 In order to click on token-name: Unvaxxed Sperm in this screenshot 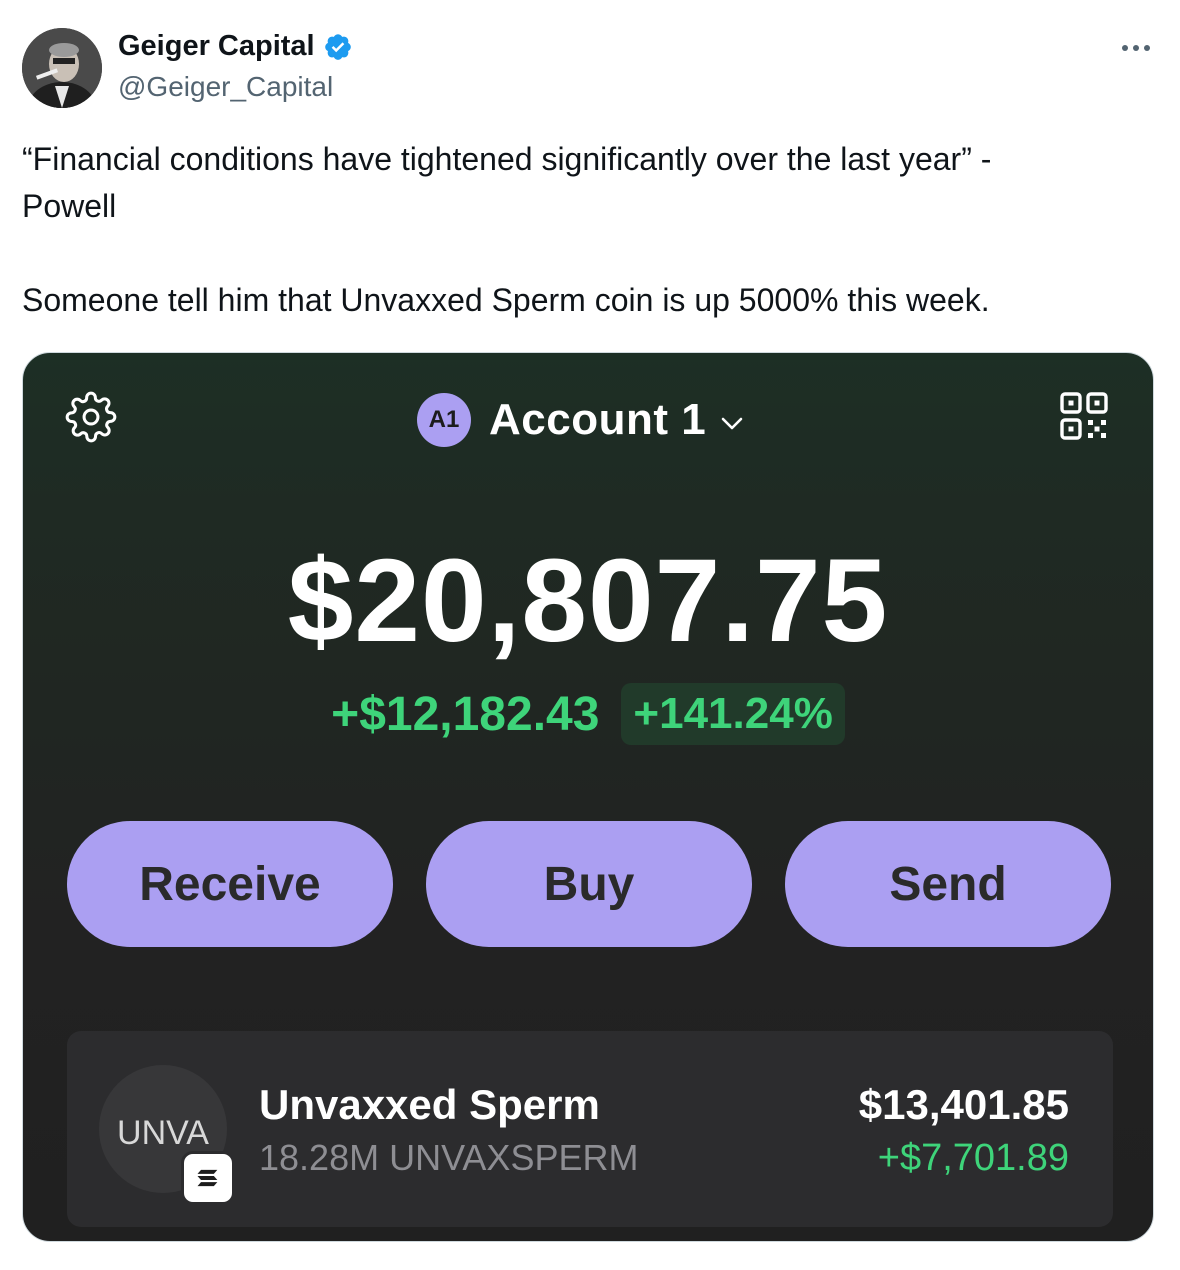, I will do `click(429, 1104)`.